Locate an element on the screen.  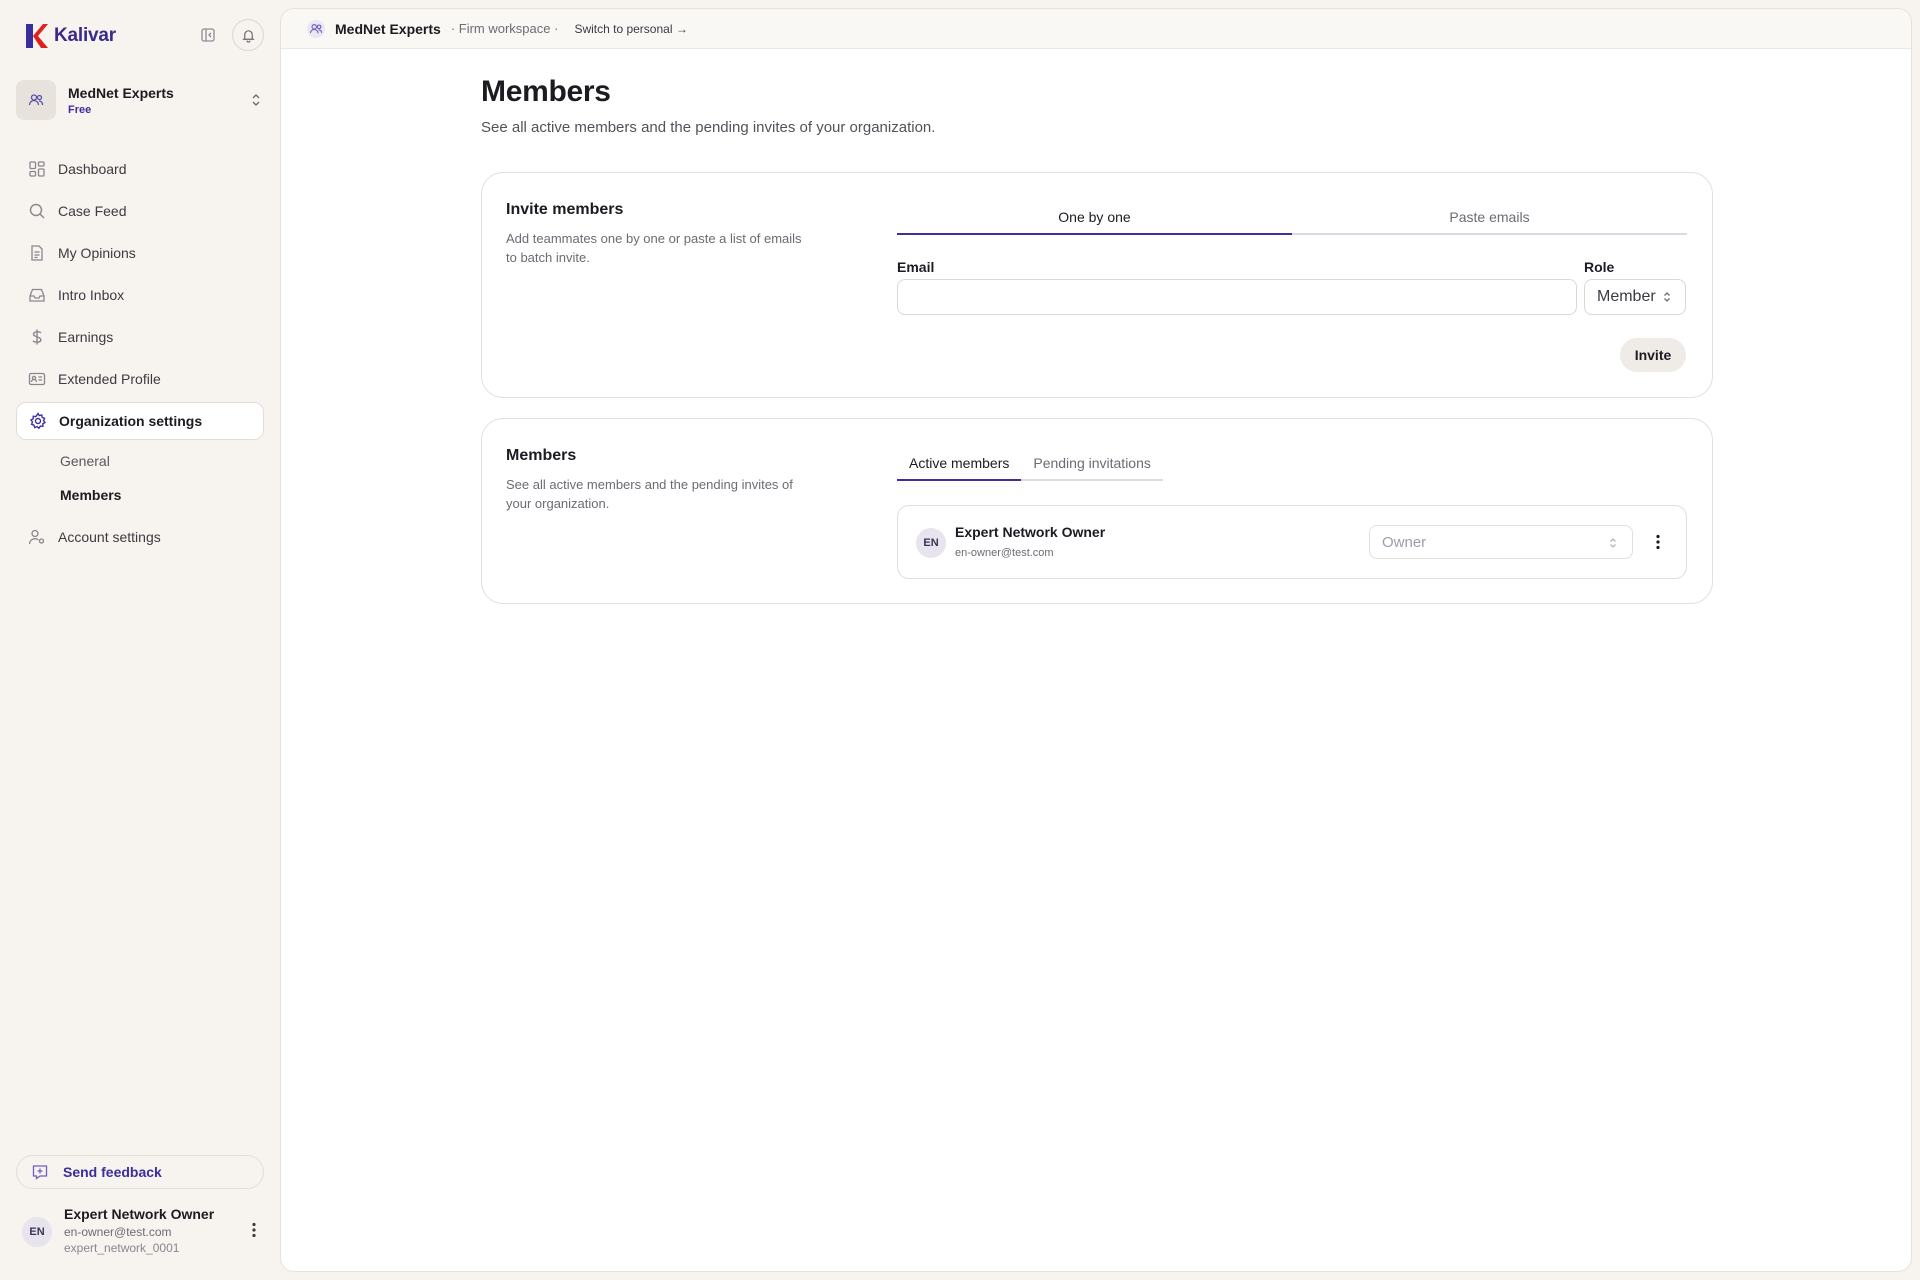
sidebar-item-organization-settings: Organization settings is located at coordinates (140, 421).